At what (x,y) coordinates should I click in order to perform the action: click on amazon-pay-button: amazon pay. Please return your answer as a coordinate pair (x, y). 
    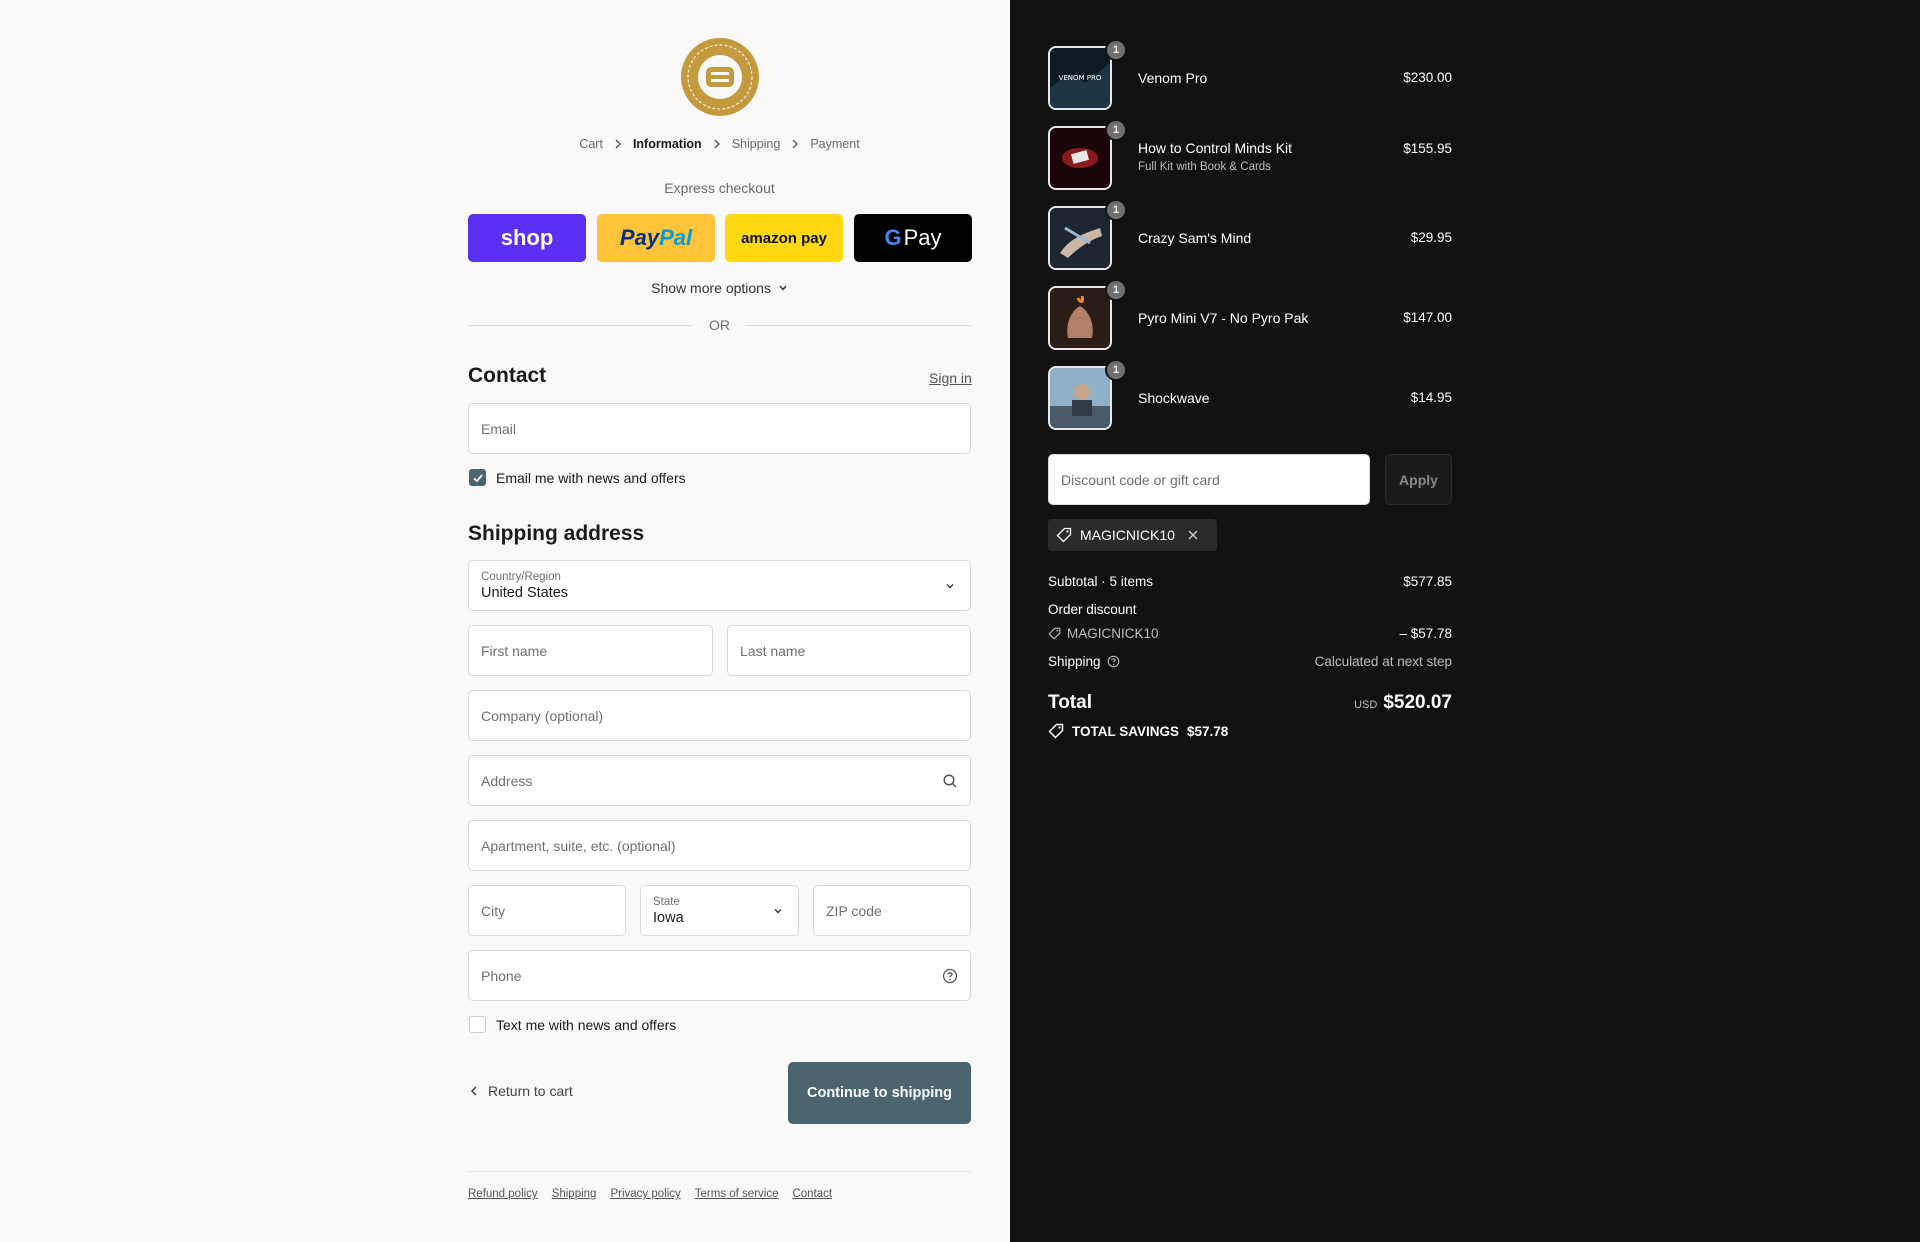
    Looking at the image, I should click on (784, 238).